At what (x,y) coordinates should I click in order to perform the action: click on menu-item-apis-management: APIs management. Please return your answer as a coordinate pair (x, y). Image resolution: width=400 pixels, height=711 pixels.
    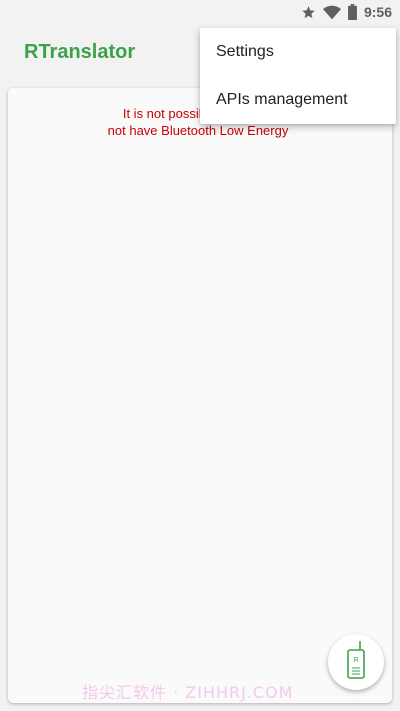
    Looking at the image, I should click on (298, 100).